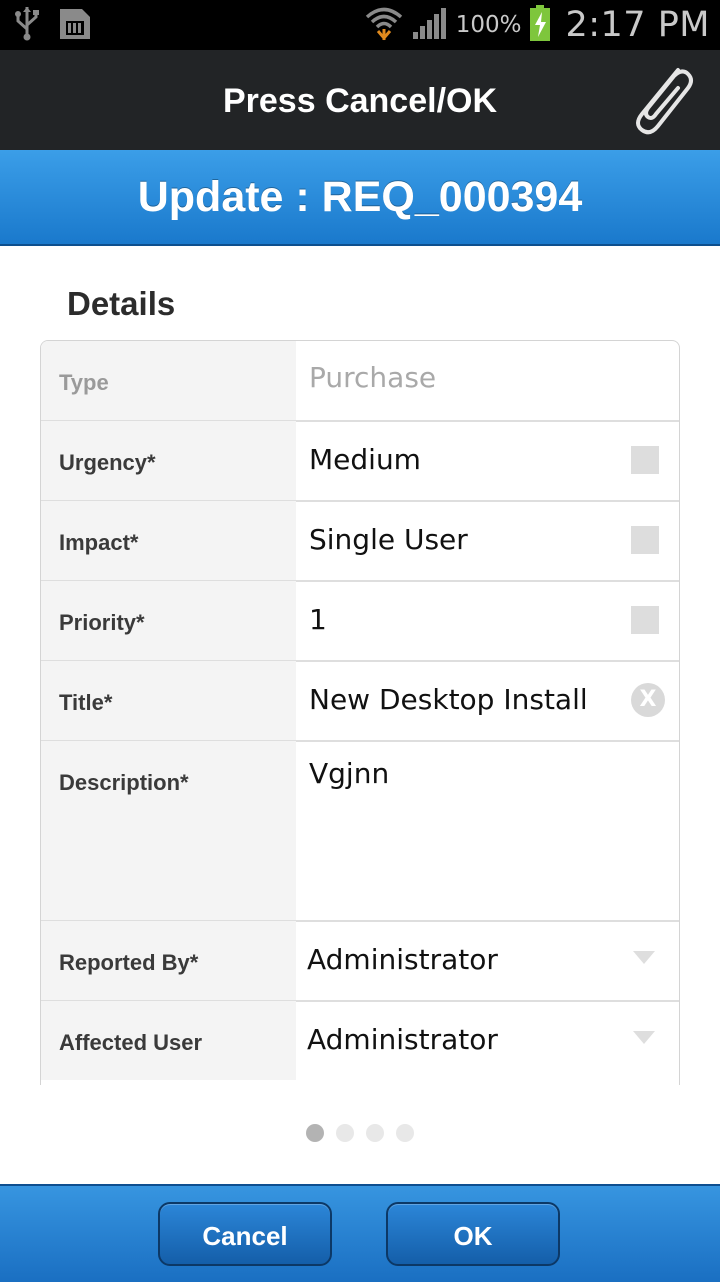 This screenshot has height=1282, width=720. I want to click on urgency-value: Medium, so click(365, 459).